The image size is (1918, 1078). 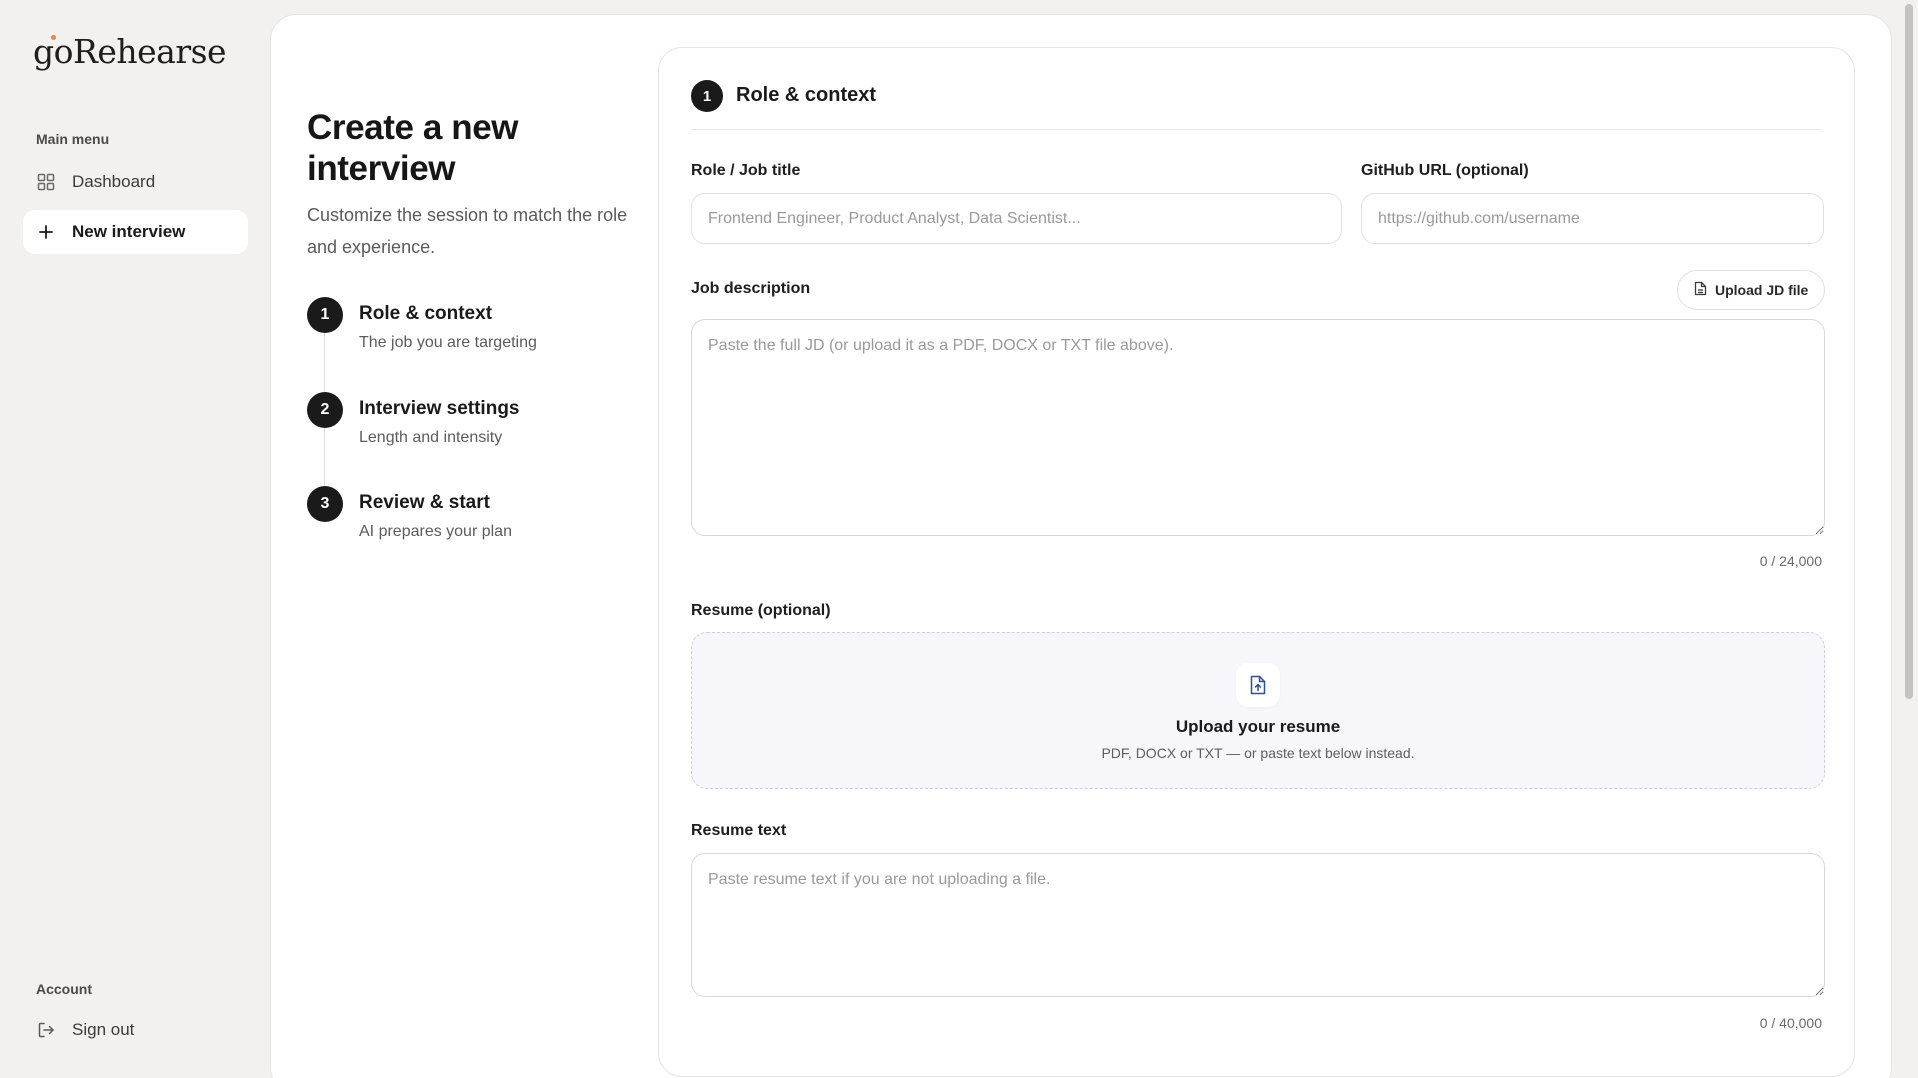 I want to click on jd-char-counter: 0 / 24,000, so click(x=1790, y=561).